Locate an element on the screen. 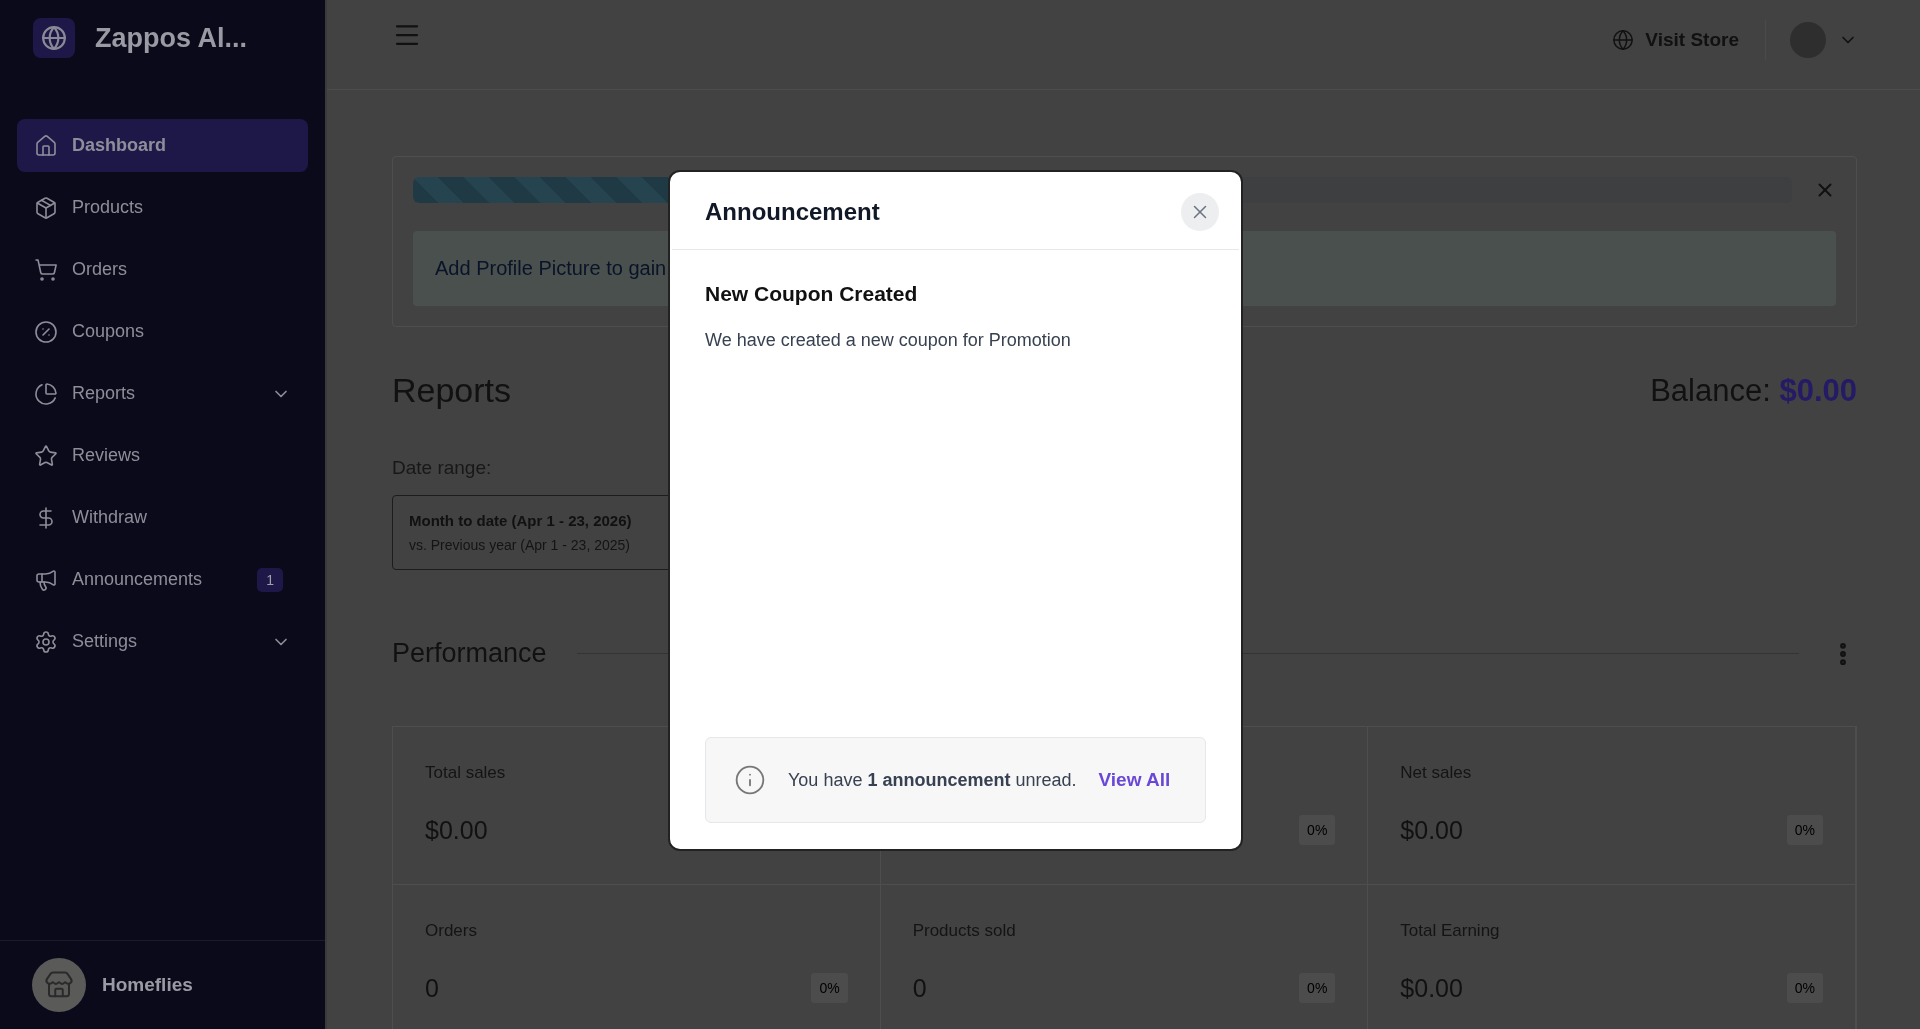 Image resolution: width=1920 pixels, height=1029 pixels. nav-label: Reports is located at coordinates (104, 393).